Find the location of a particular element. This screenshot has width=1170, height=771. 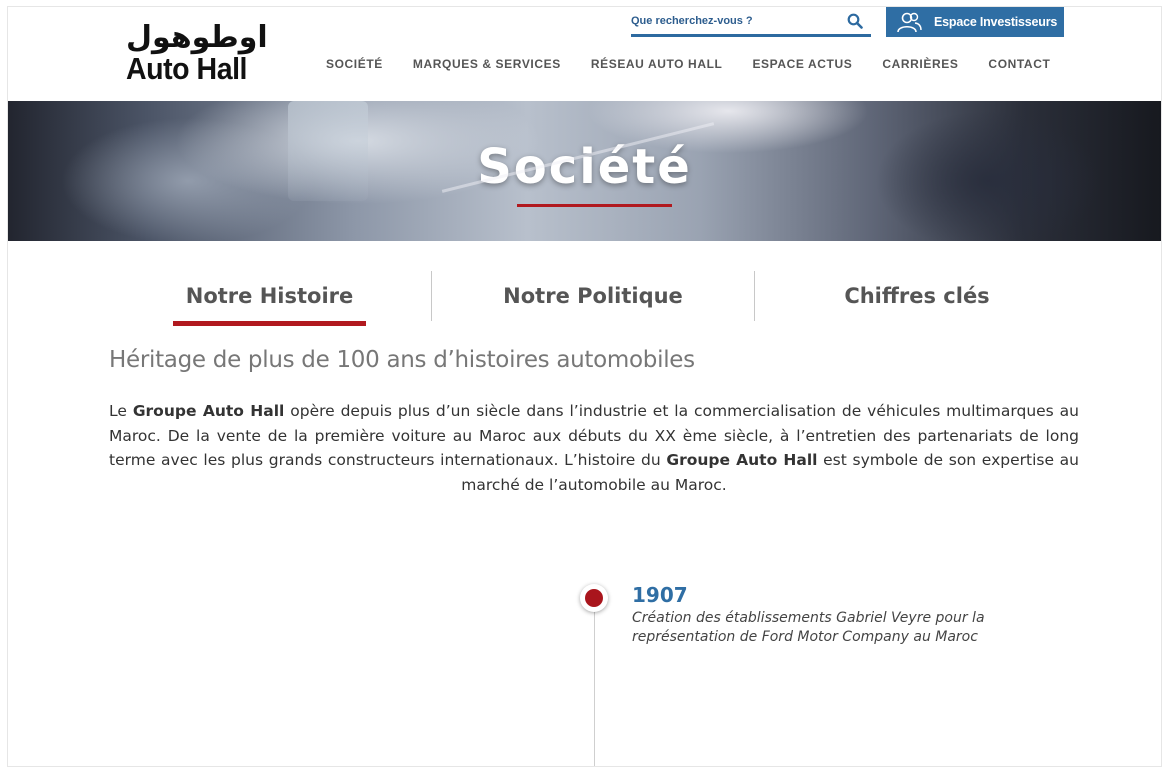

search-box is located at coordinates (751, 23).